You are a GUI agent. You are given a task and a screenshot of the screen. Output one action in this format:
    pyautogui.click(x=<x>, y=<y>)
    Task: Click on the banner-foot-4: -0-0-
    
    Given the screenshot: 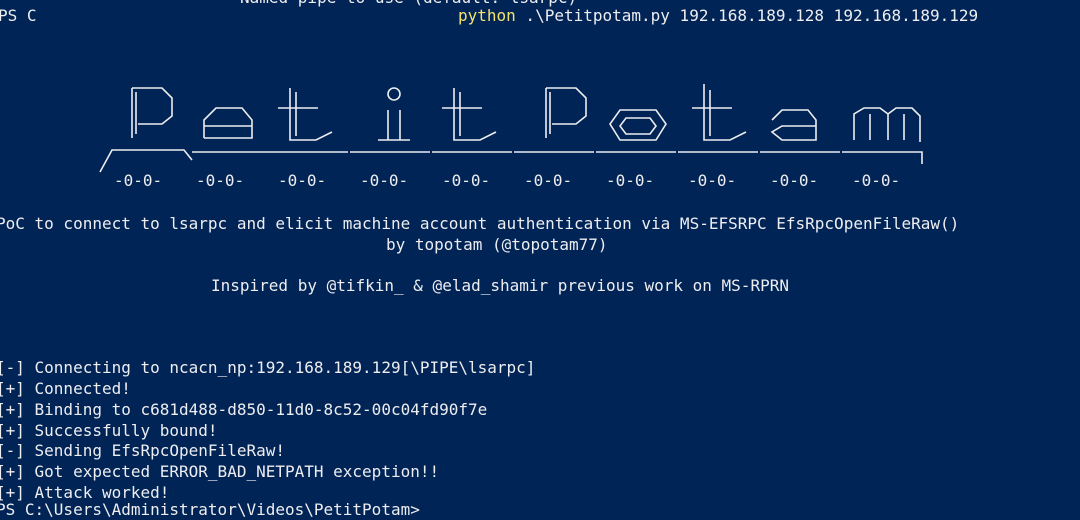 What is the action you would take?
    pyautogui.click(x=384, y=180)
    